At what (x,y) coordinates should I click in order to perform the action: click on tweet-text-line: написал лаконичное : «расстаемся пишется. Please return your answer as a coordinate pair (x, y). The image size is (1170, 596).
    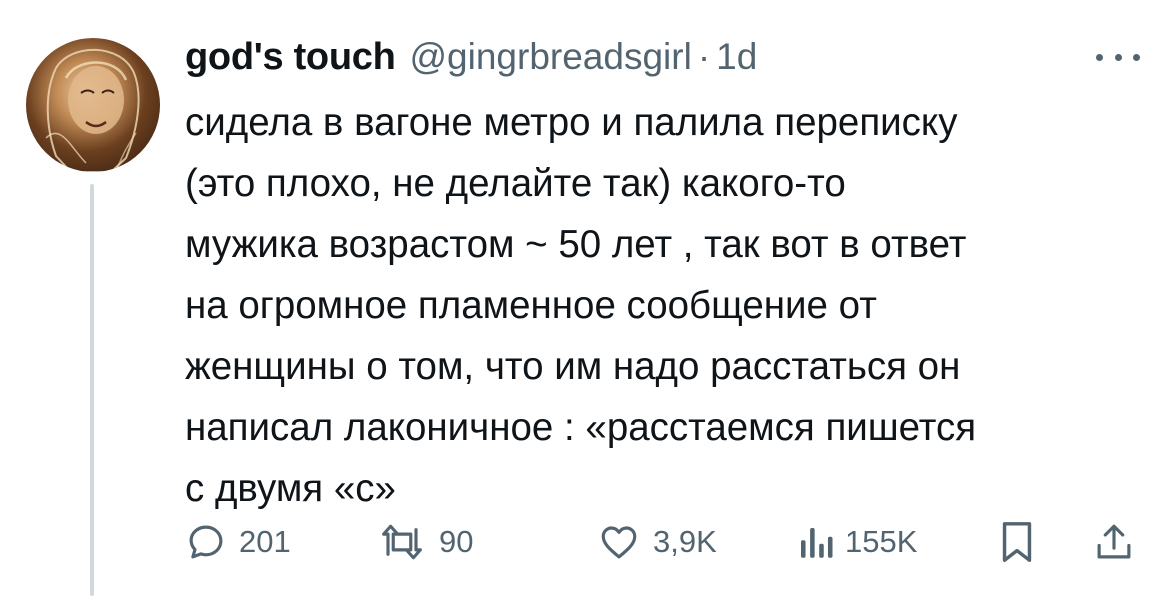
    Looking at the image, I should click on (581, 427).